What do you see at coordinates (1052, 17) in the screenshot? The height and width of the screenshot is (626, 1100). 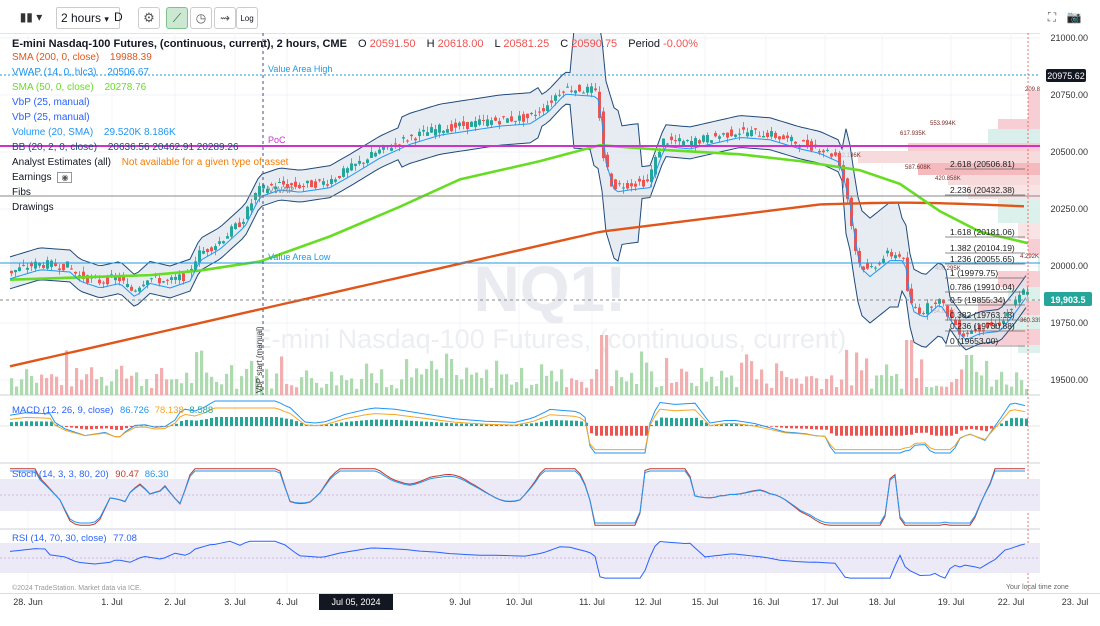 I see `fullscreen-icon: ⛶` at bounding box center [1052, 17].